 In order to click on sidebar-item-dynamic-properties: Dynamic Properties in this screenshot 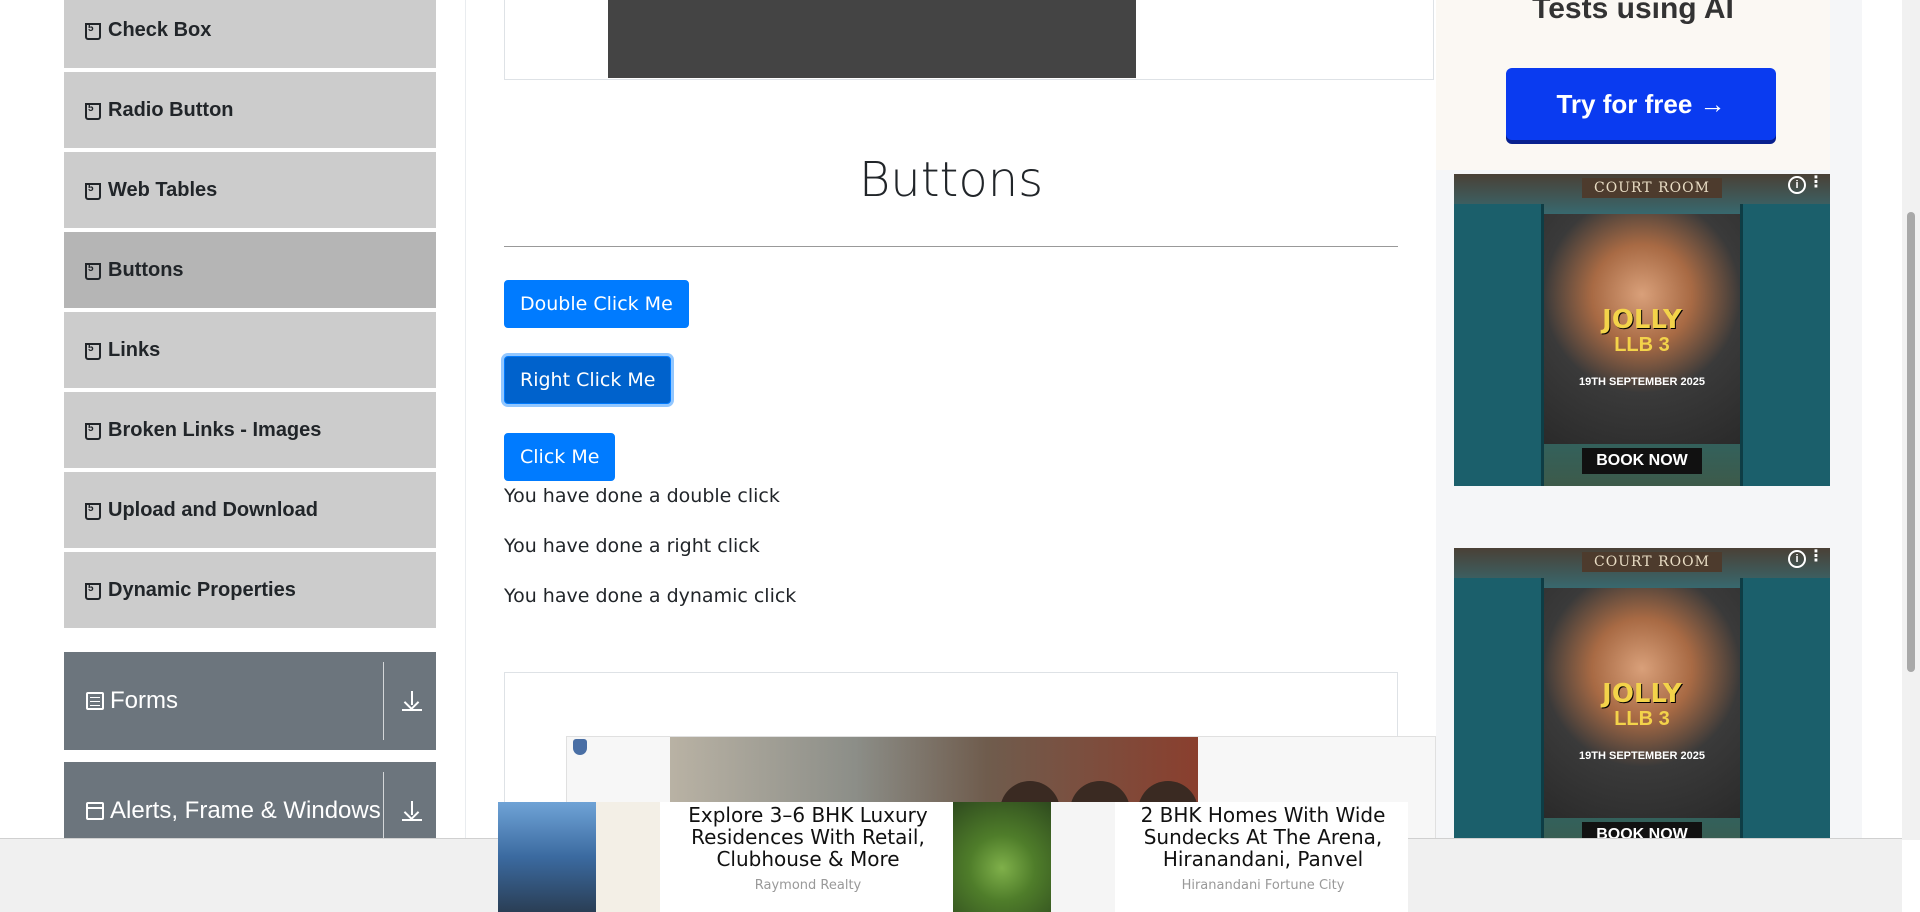, I will do `click(250, 591)`.